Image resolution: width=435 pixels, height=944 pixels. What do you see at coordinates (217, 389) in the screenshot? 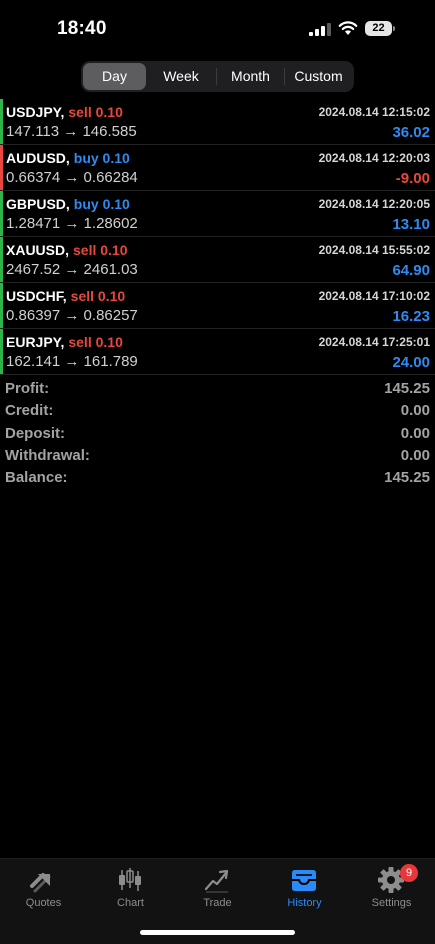
I see `summary-profit-row: Profit: 145.25` at bounding box center [217, 389].